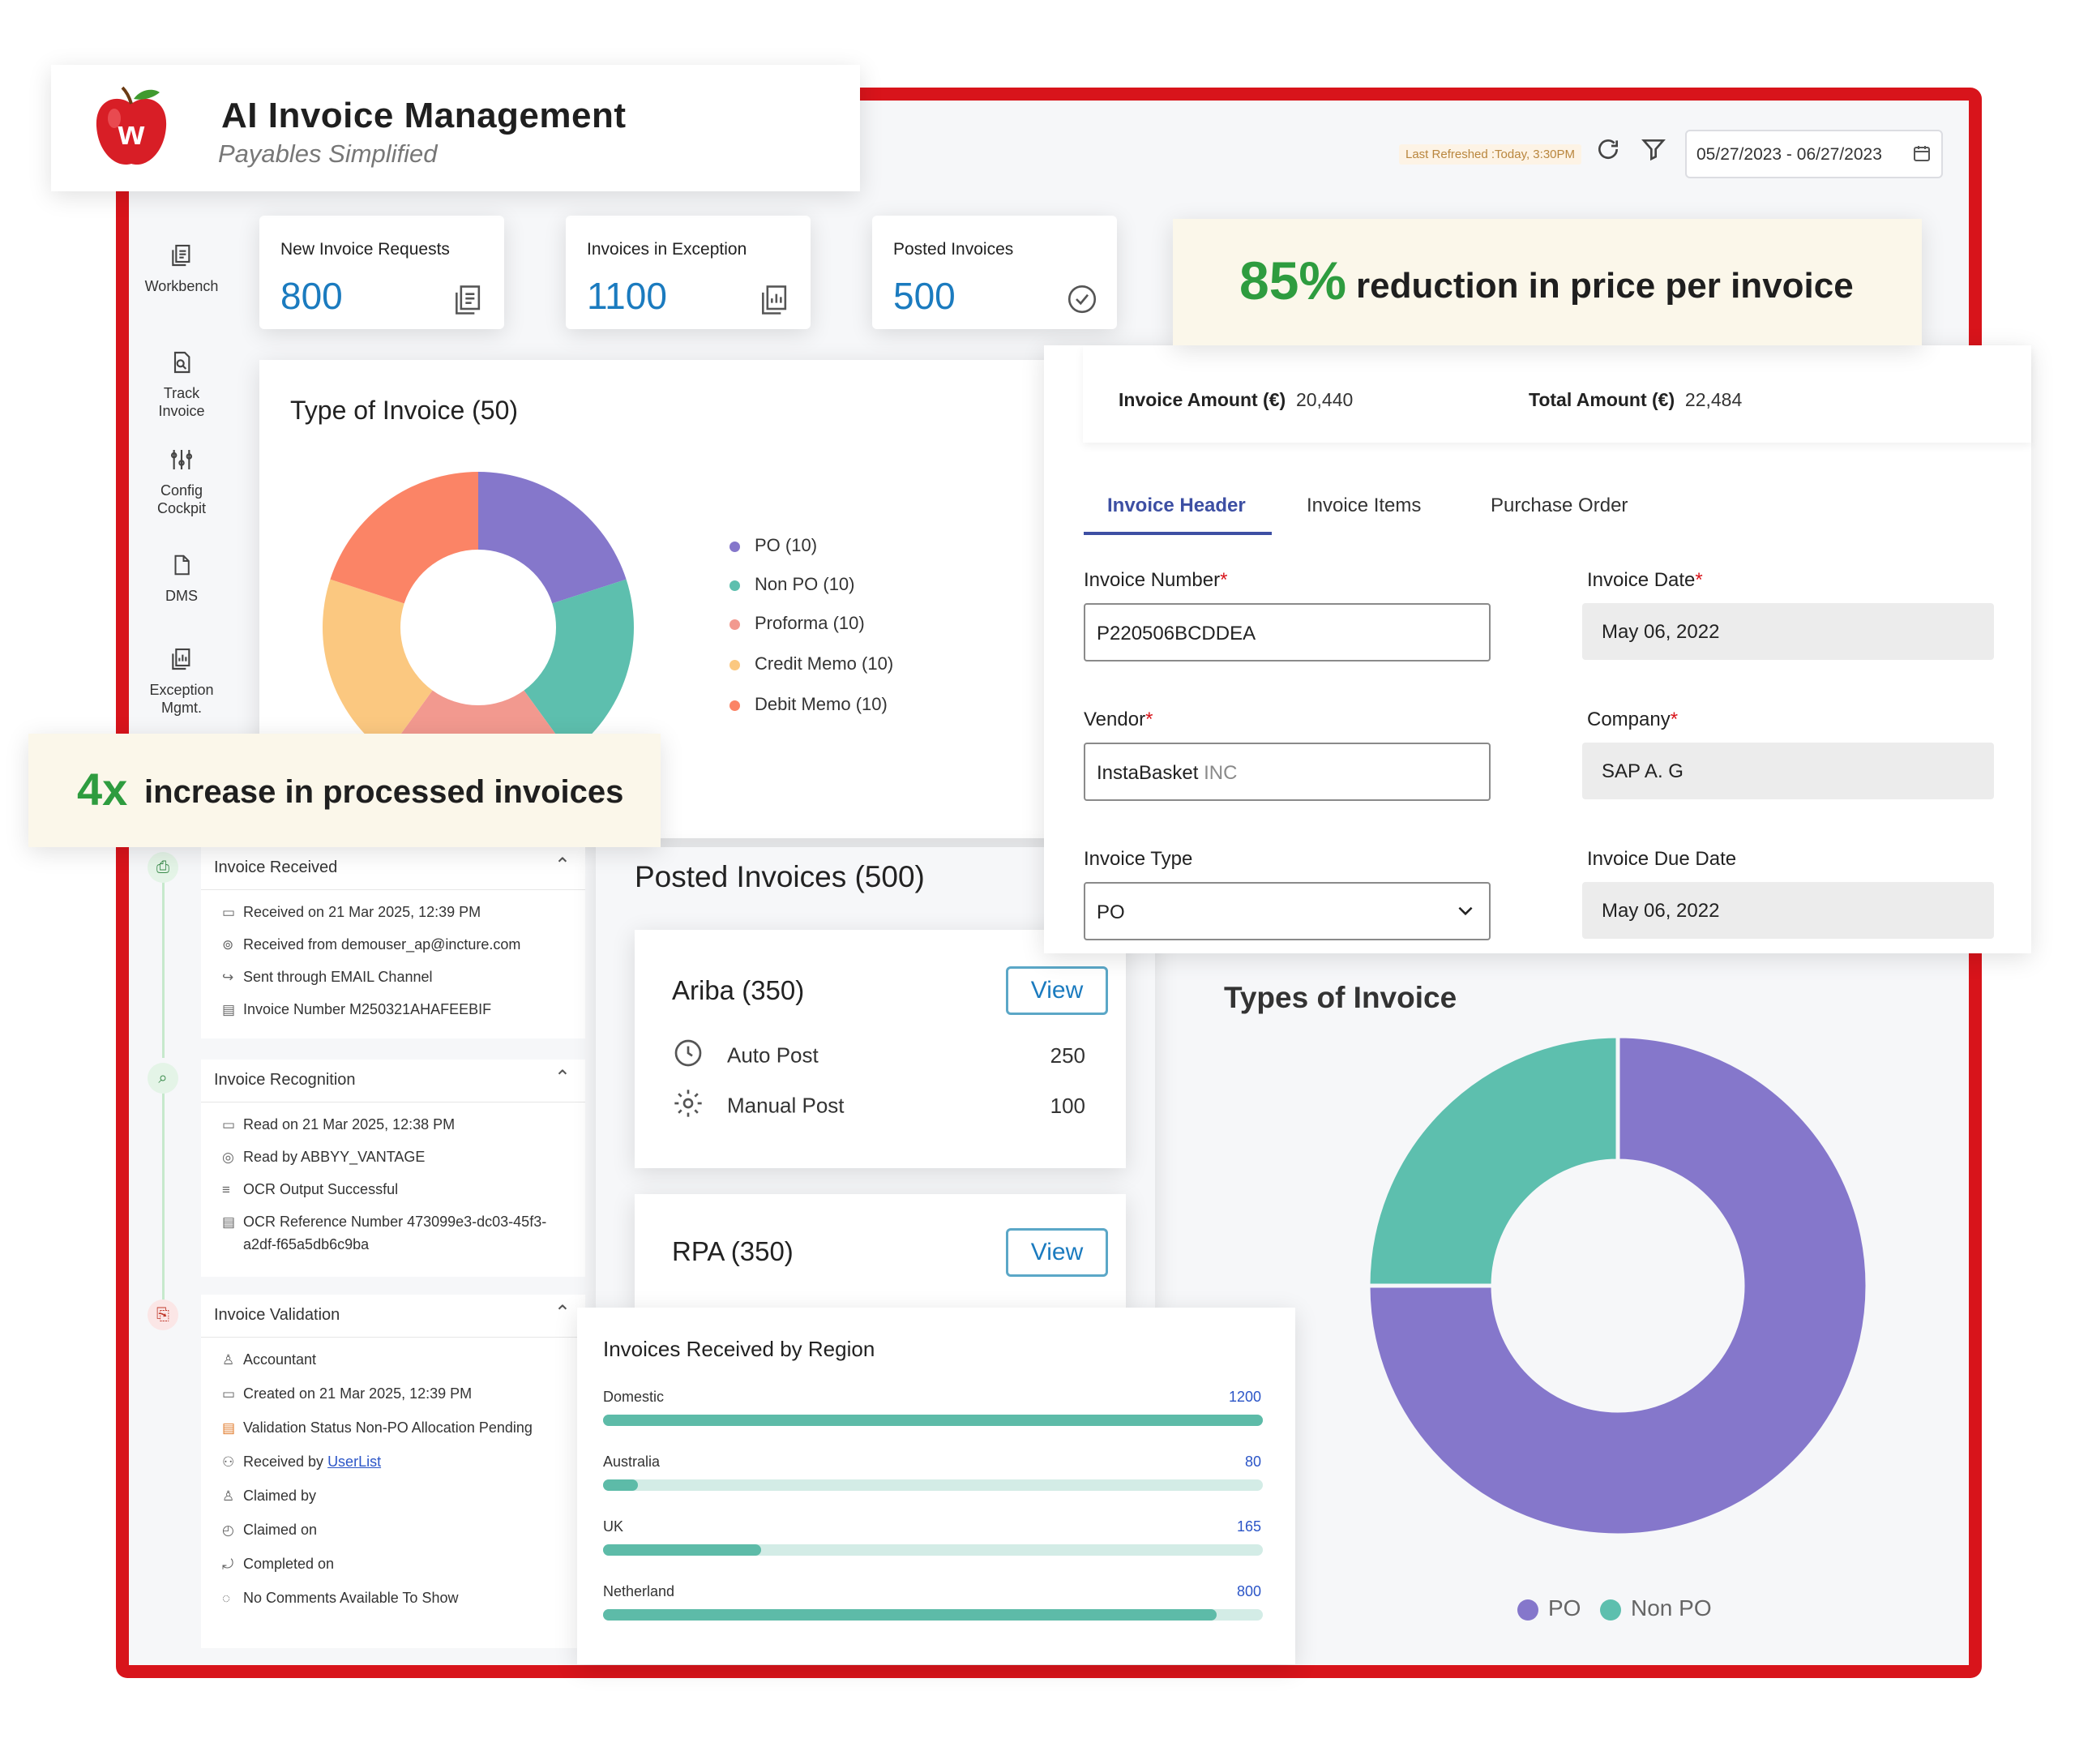 The image size is (2075, 1764). What do you see at coordinates (1177, 506) in the screenshot?
I see `tab-invoice-header: Invoice Header` at bounding box center [1177, 506].